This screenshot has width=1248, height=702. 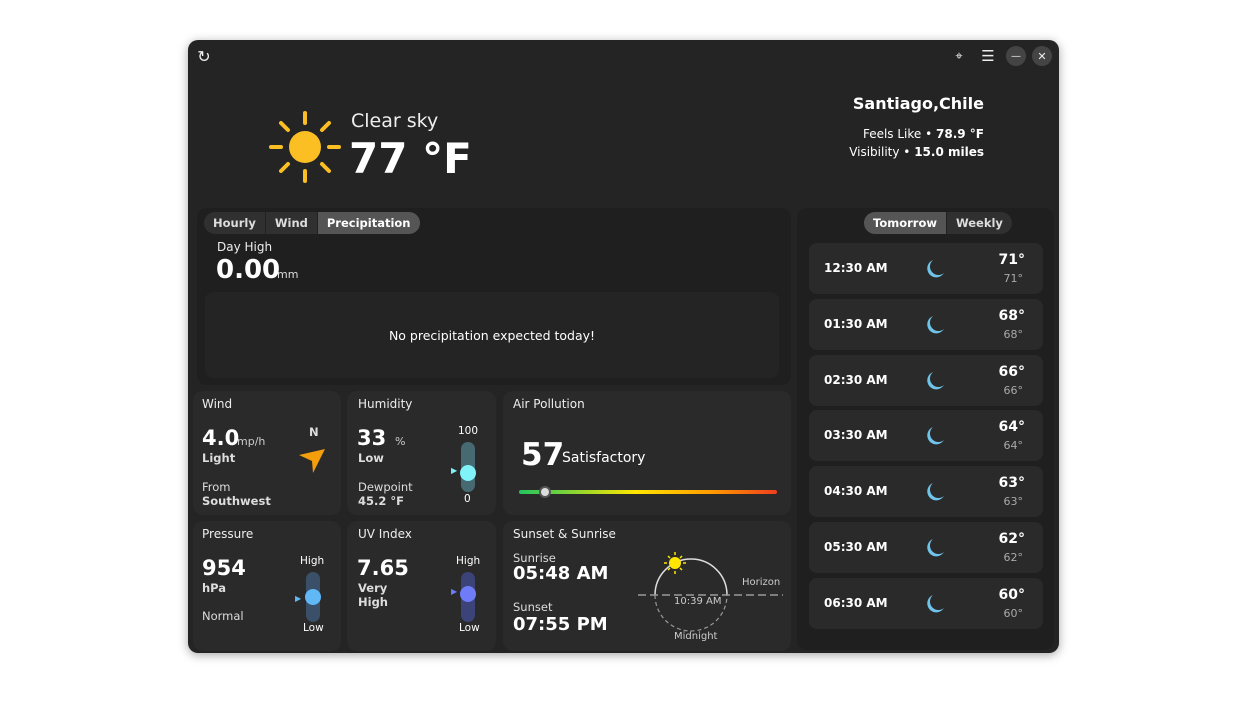 What do you see at coordinates (288, 274) in the screenshot?
I see `precip-unit: mm` at bounding box center [288, 274].